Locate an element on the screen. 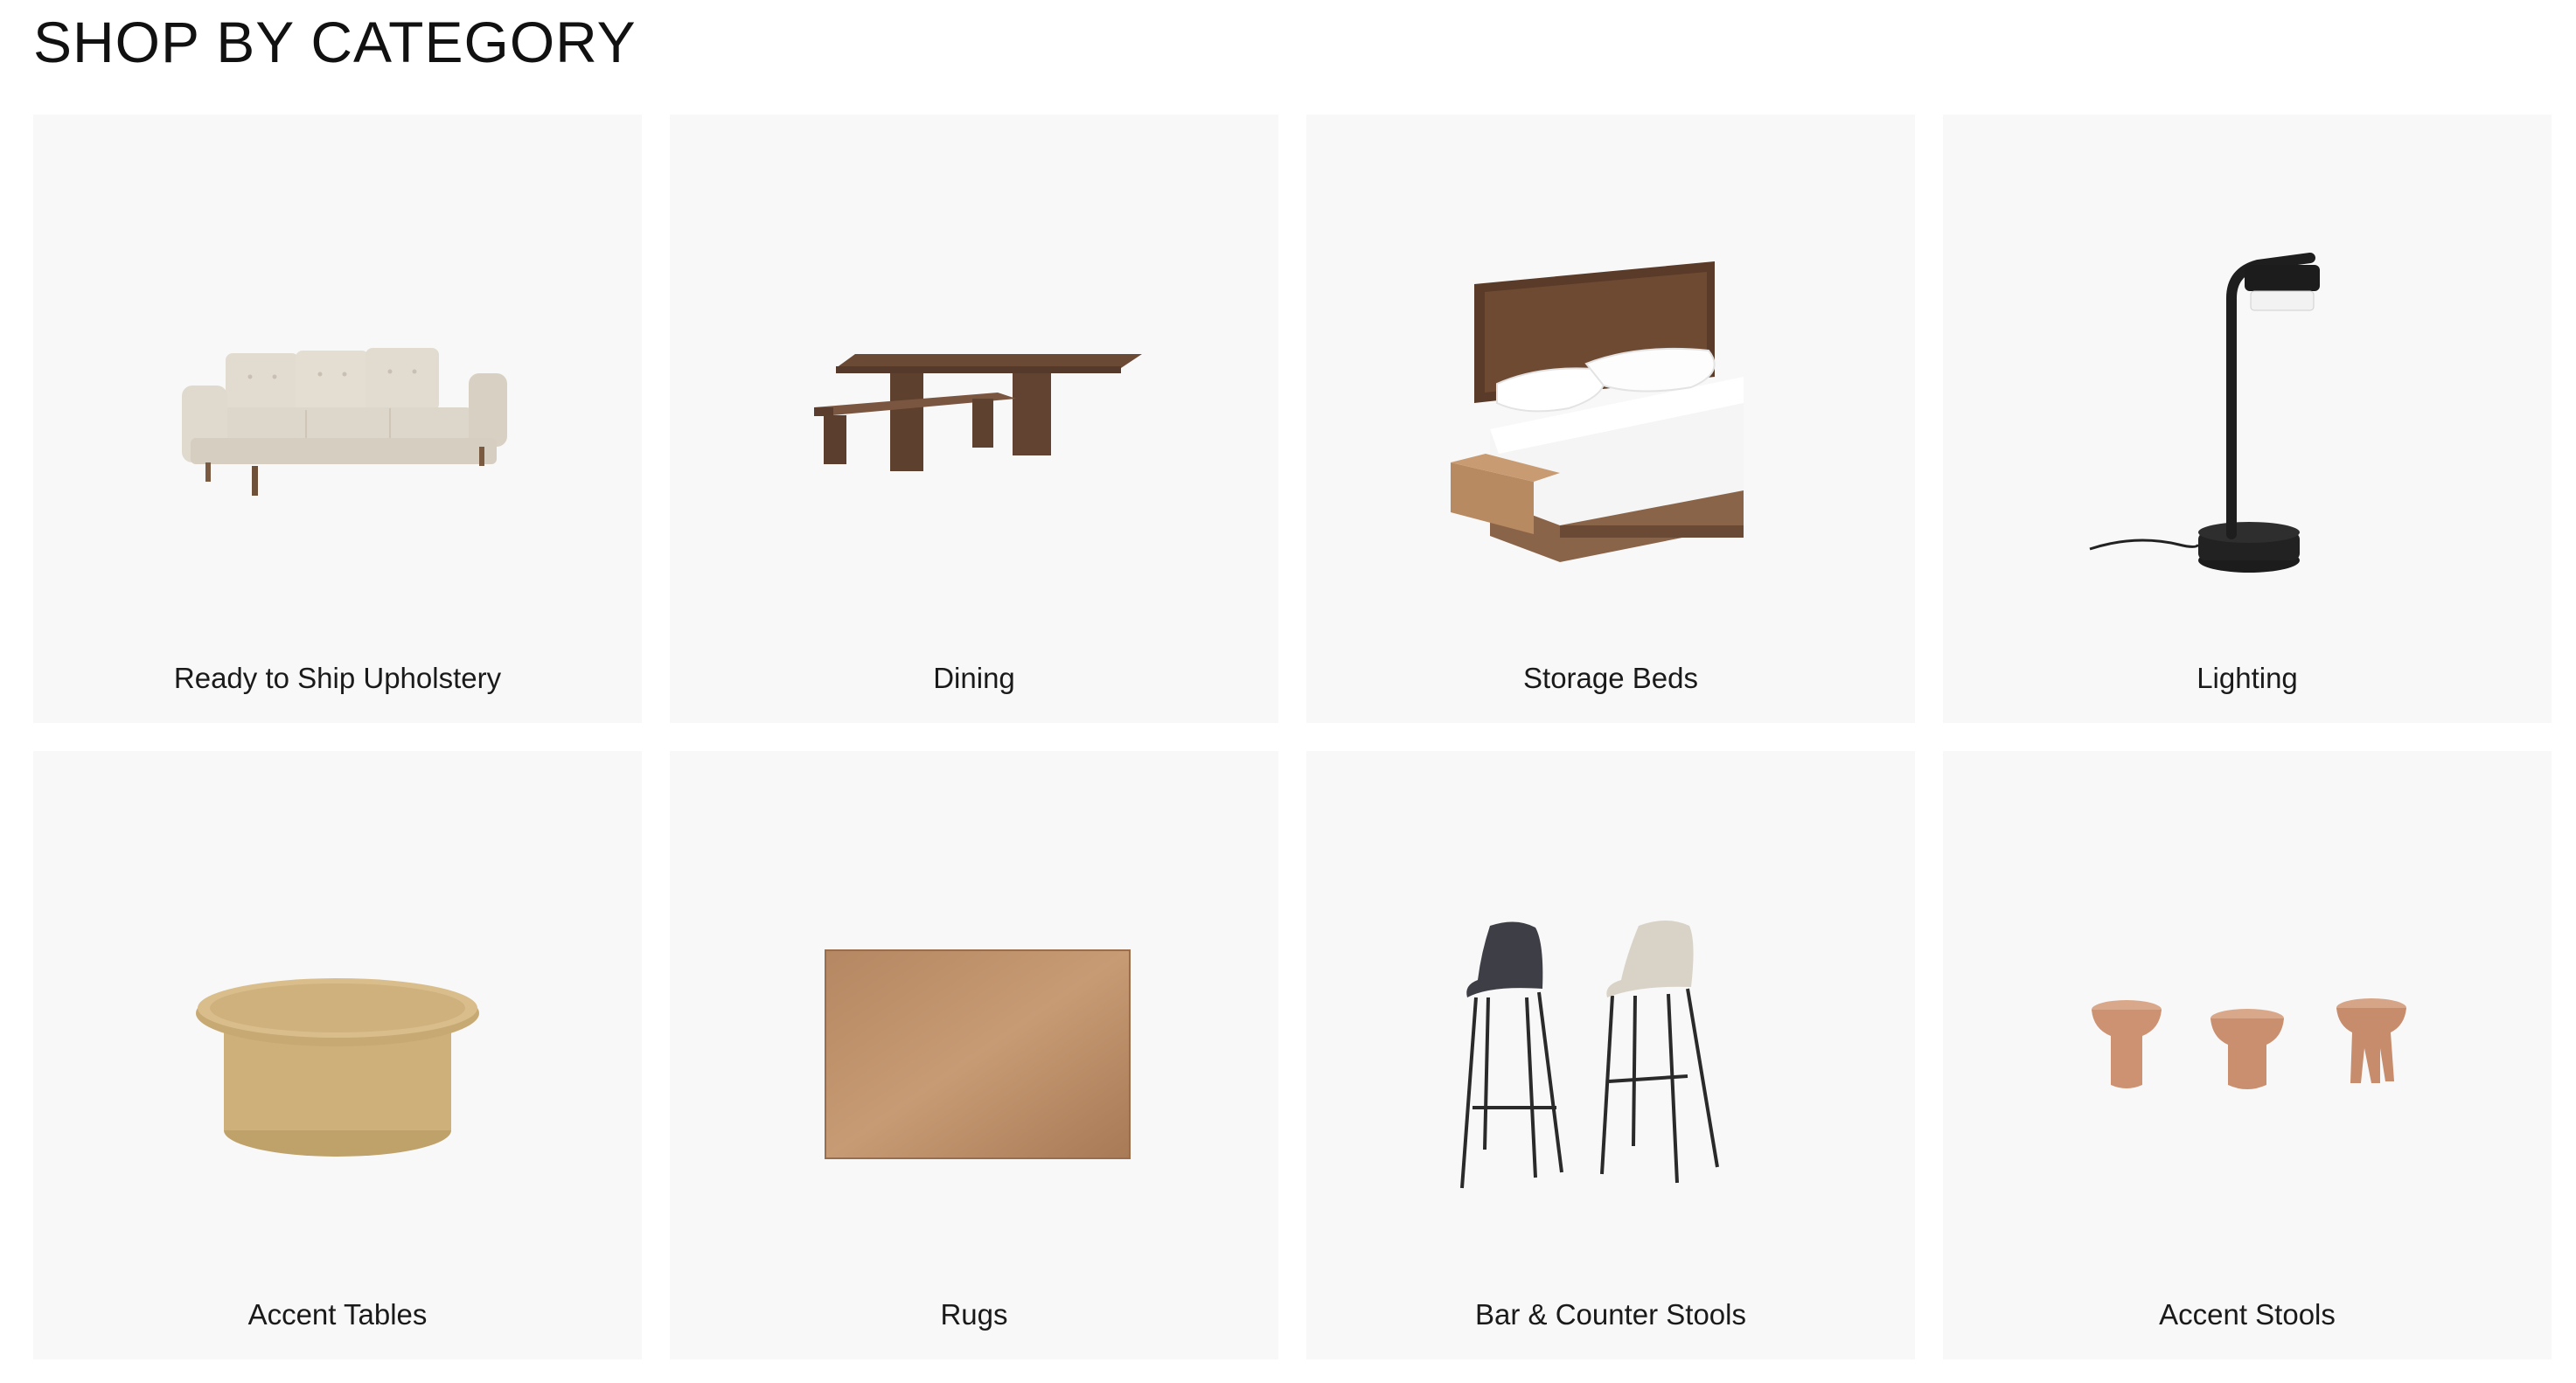 This screenshot has width=2576, height=1383. category-label: Lighting is located at coordinates (2247, 678).